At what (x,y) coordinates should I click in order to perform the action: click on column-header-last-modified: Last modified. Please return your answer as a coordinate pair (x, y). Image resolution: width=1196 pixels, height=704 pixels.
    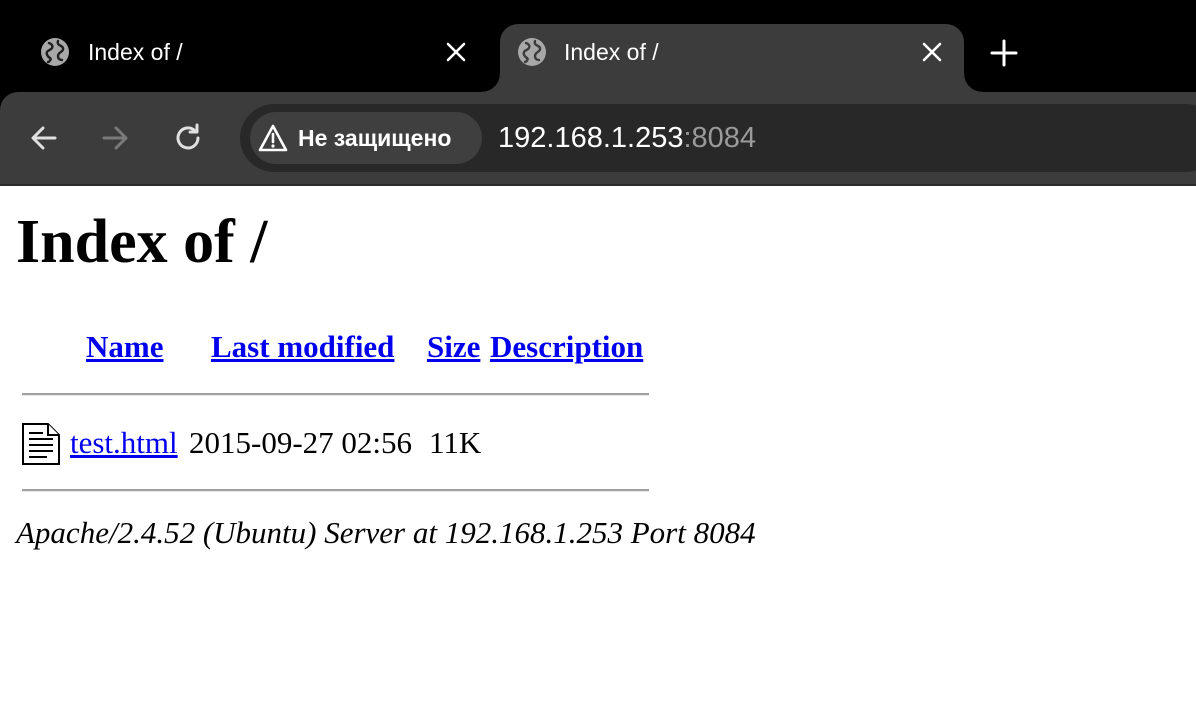
    Looking at the image, I should click on (302, 347).